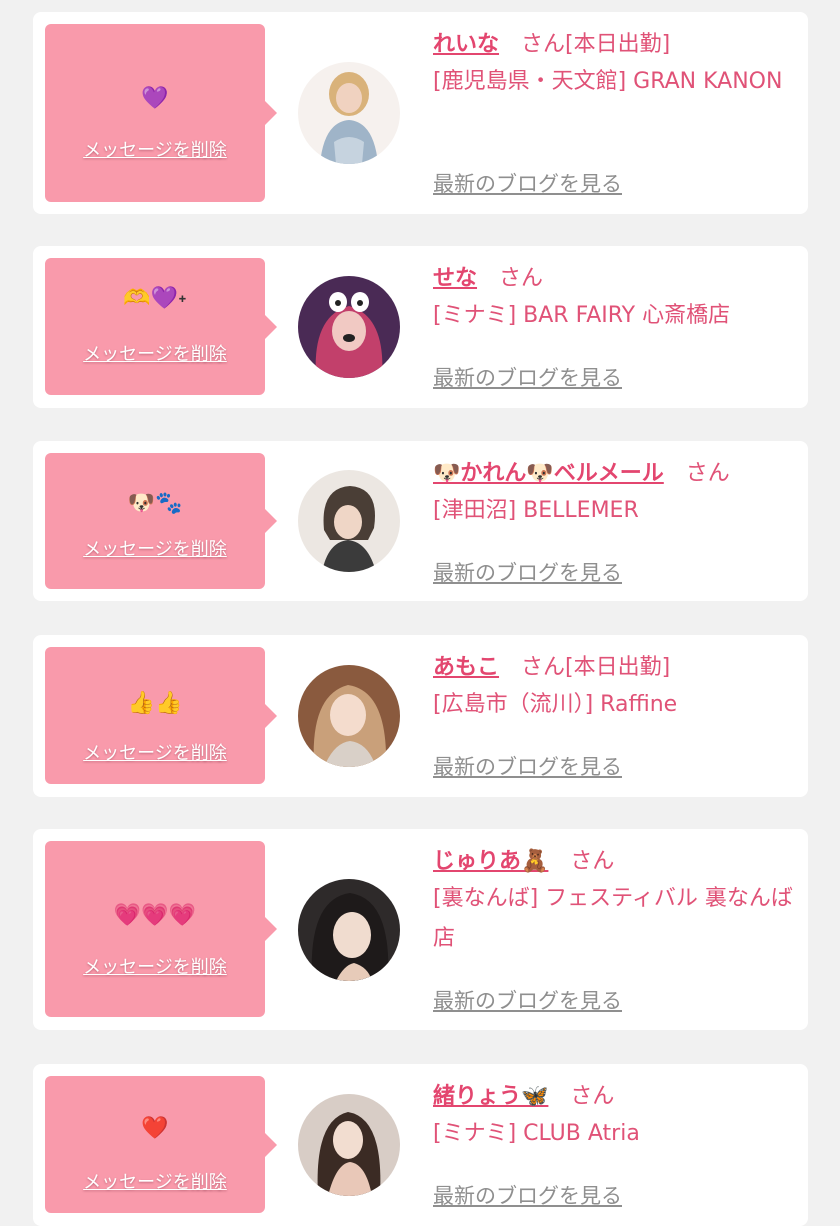 This screenshot has height=1226, width=840. I want to click on cast-info: あもこ さん[本日出勤] [広島市（流川）] Raffine, so click(615, 688).